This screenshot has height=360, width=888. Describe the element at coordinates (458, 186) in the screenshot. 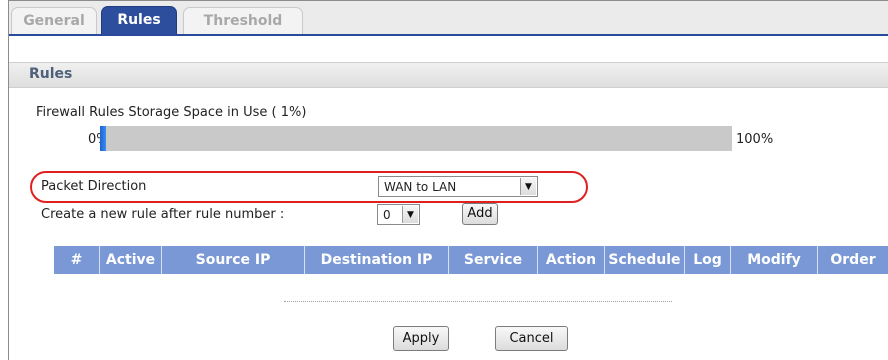

I see `packet-direction-select: WAN to LAN ▼` at that location.